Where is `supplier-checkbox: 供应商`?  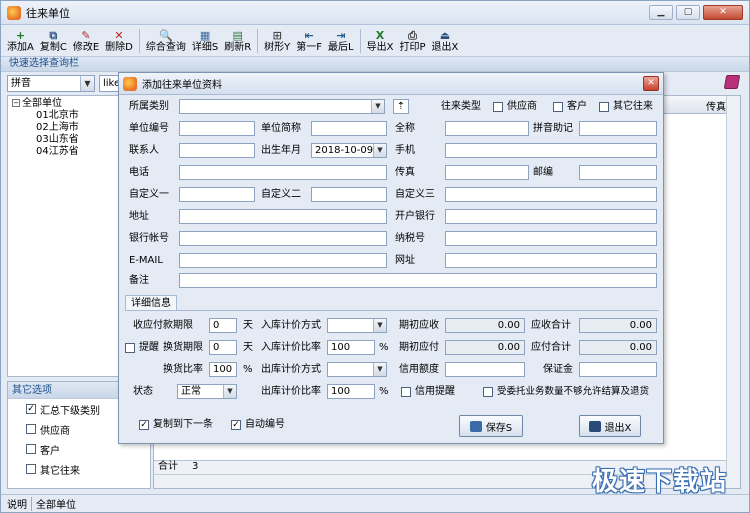 supplier-checkbox: 供应商 is located at coordinates (515, 106).